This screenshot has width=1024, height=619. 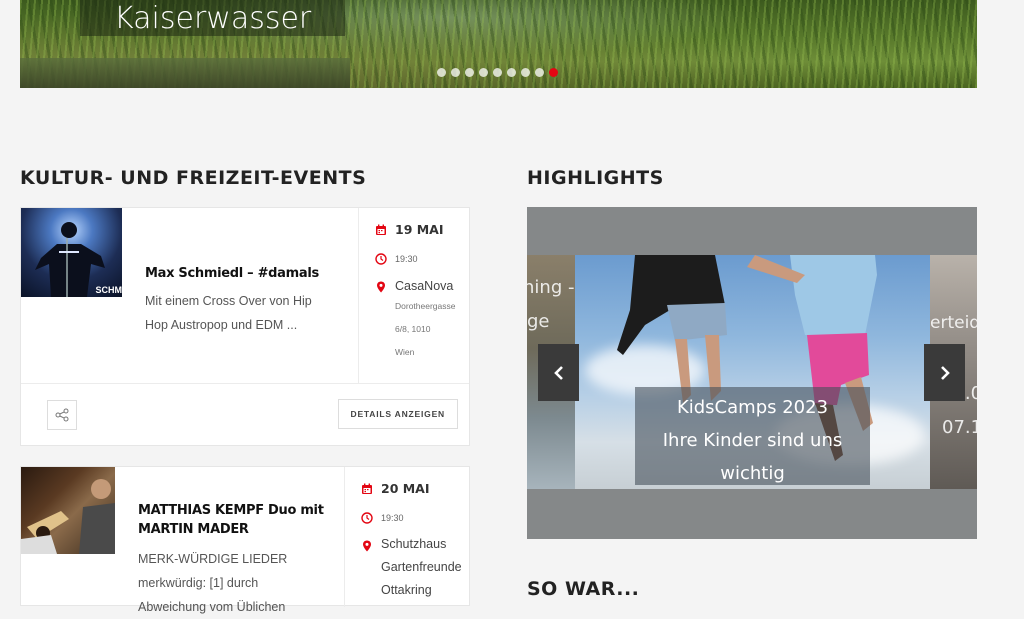 What do you see at coordinates (425, 306) in the screenshot?
I see `address-line: Dorotheergasse` at bounding box center [425, 306].